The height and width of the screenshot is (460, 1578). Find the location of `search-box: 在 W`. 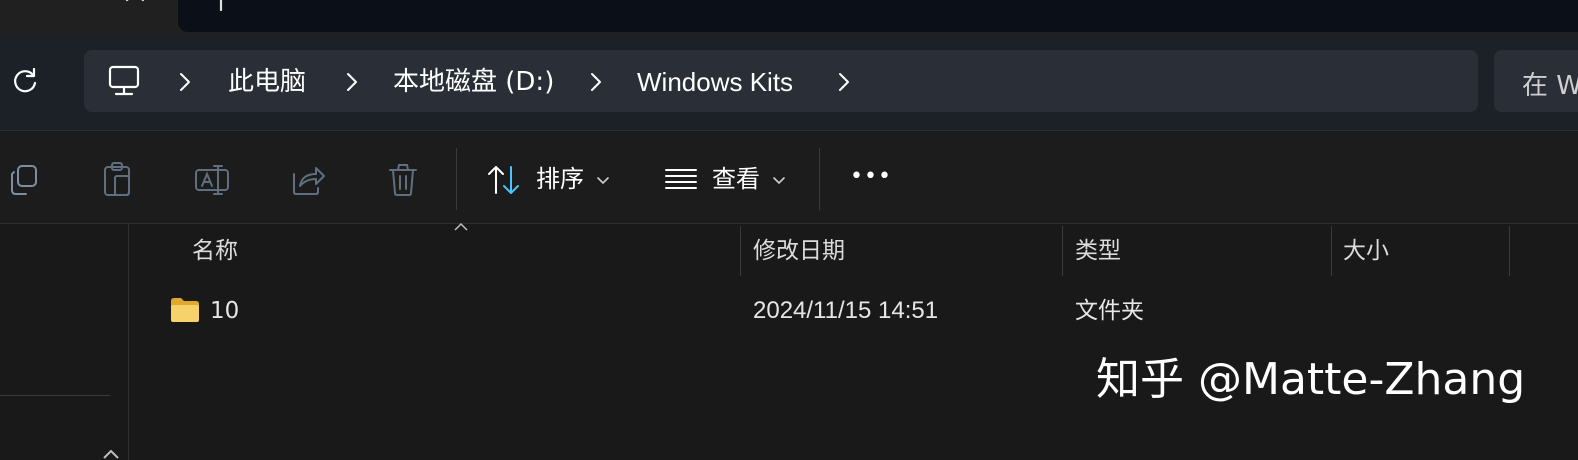

search-box: 在 W is located at coordinates (1536, 81).